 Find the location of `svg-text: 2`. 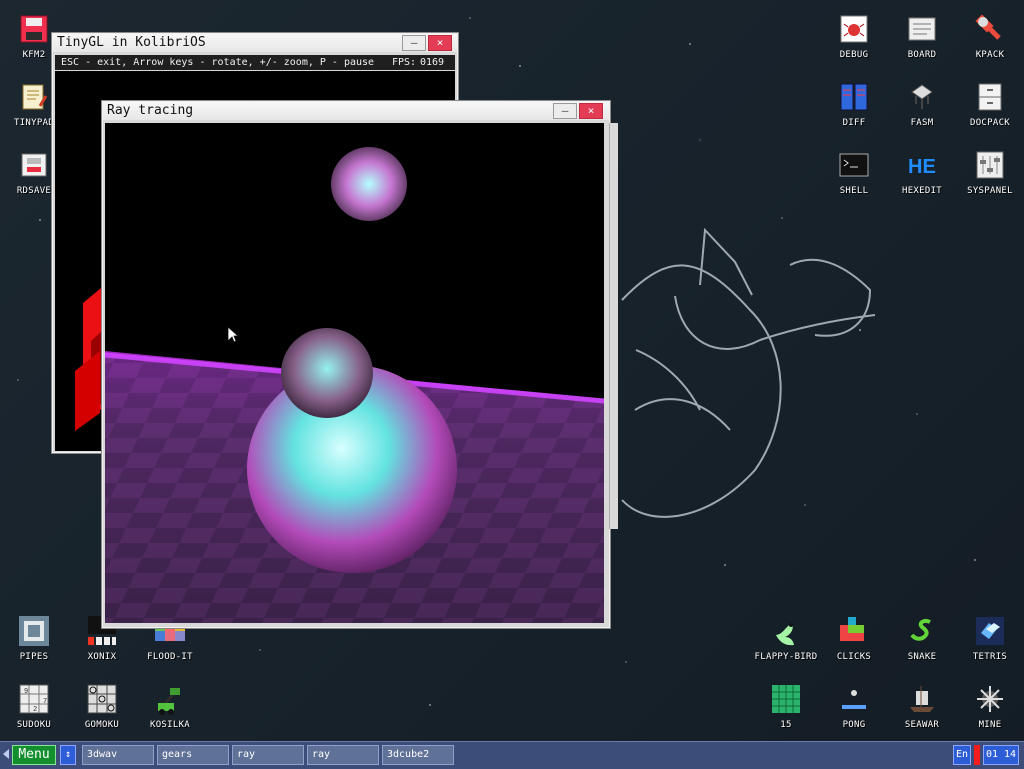

svg-text: 2 is located at coordinates (35, 710).